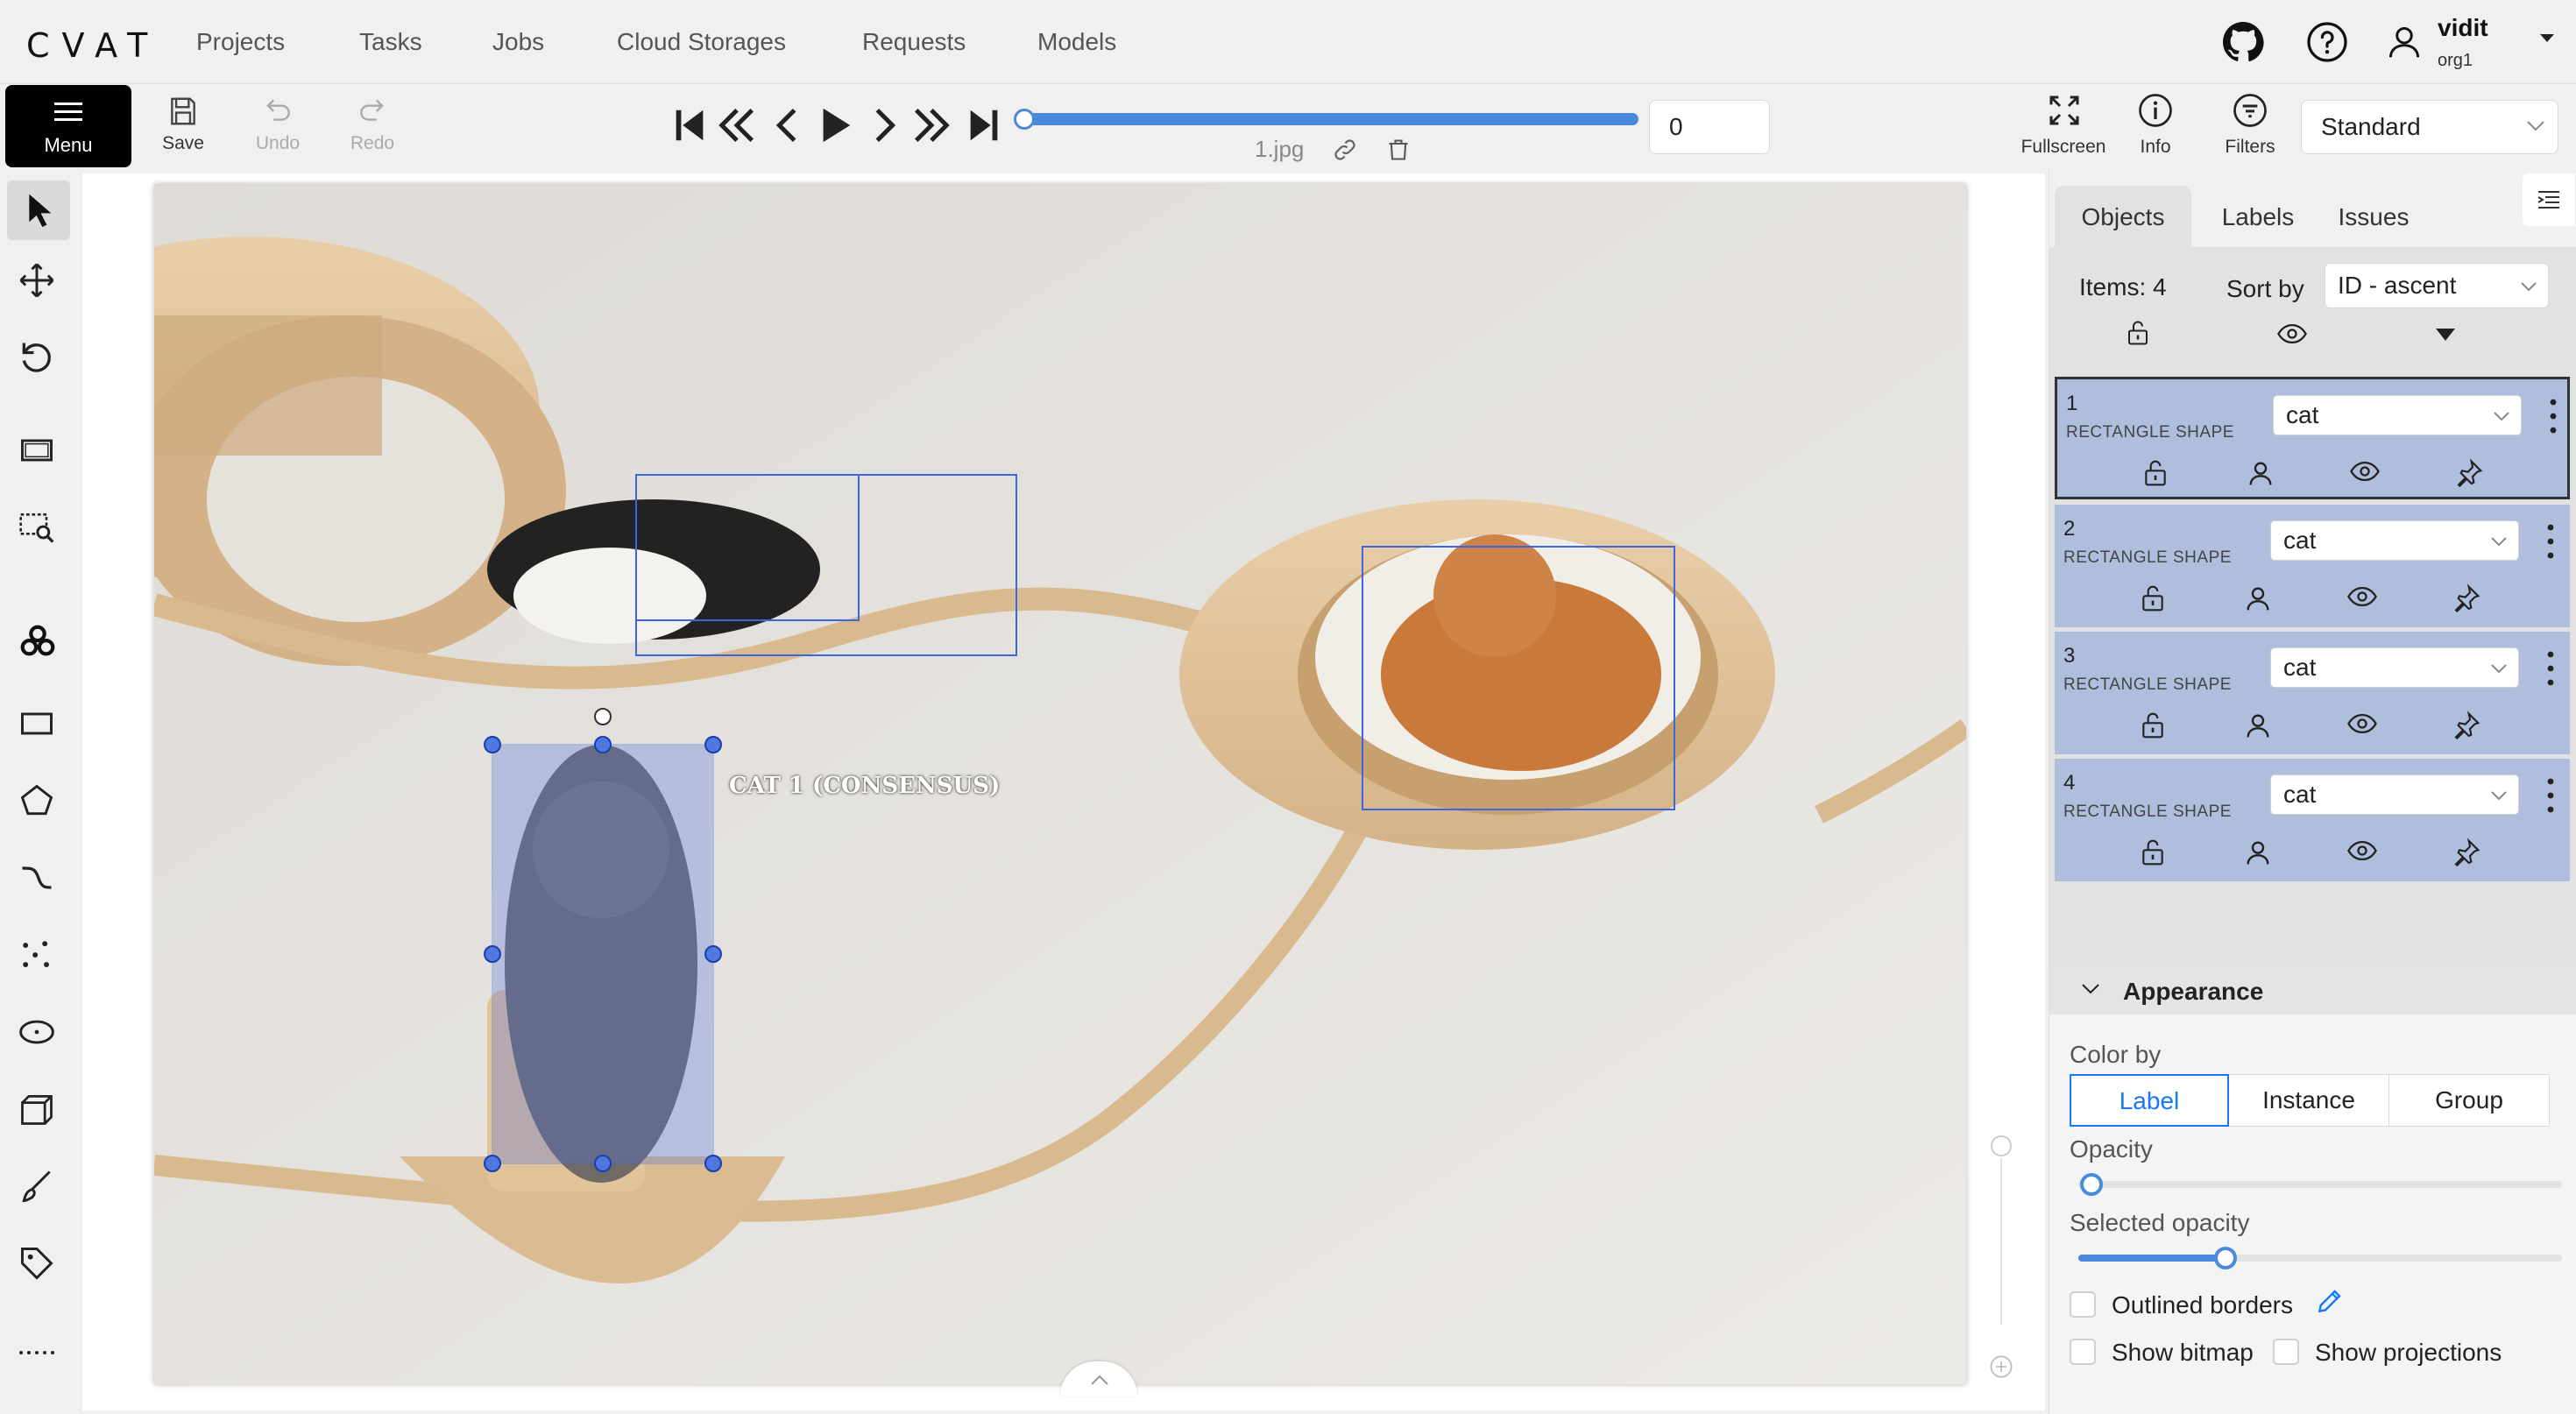 This screenshot has width=2576, height=1414. Describe the element at coordinates (277, 130) in the screenshot. I see `undo-button: Undo` at that location.